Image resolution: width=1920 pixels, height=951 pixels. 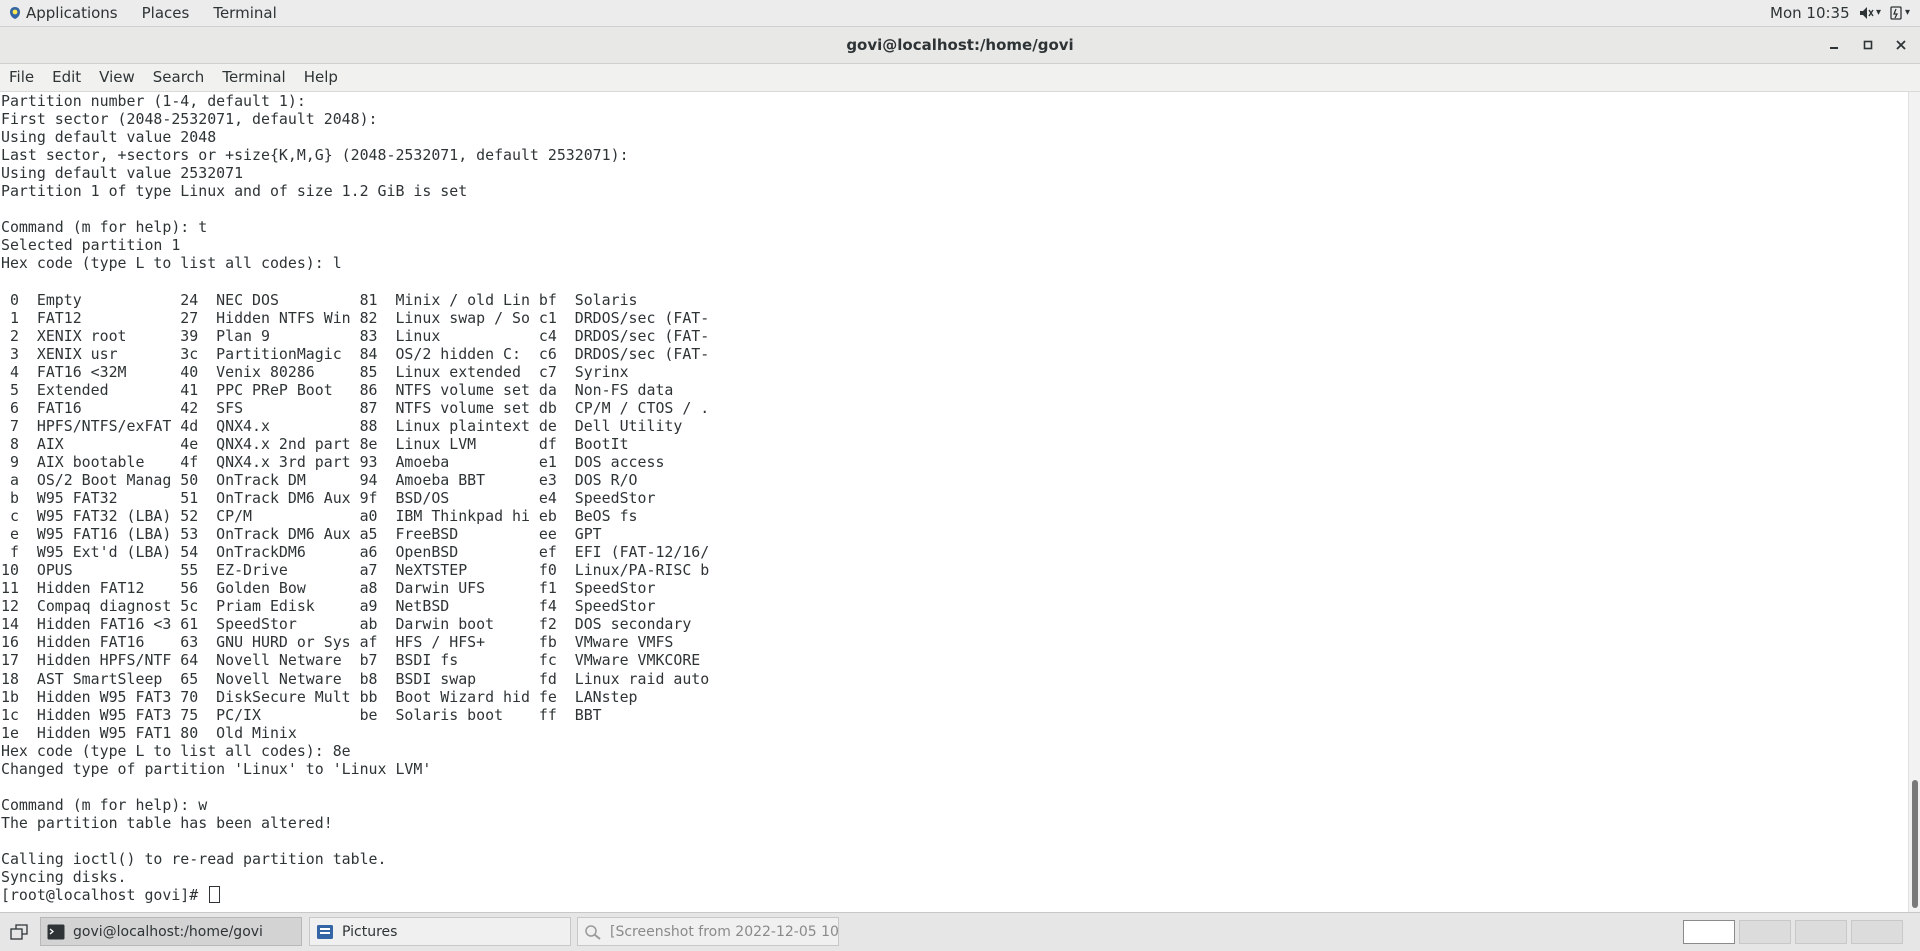 I want to click on terminal-line: Syncing disks., so click(x=64, y=877).